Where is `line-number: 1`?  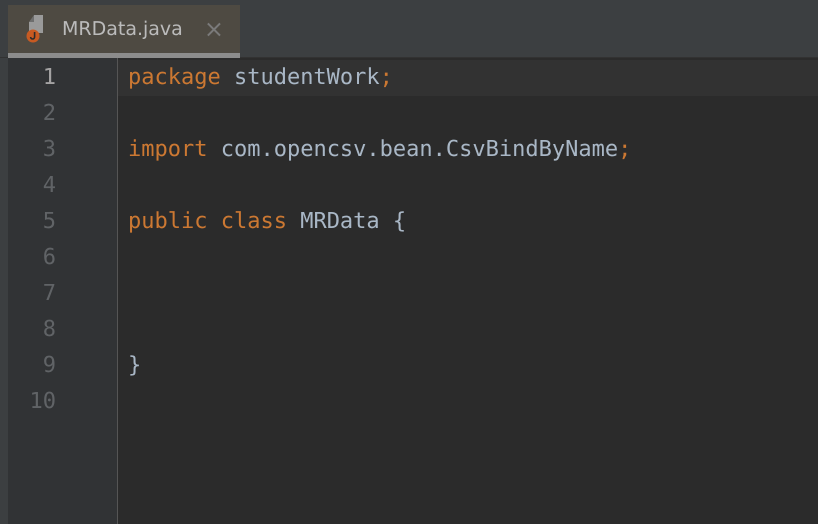 line-number: 1 is located at coordinates (49, 78).